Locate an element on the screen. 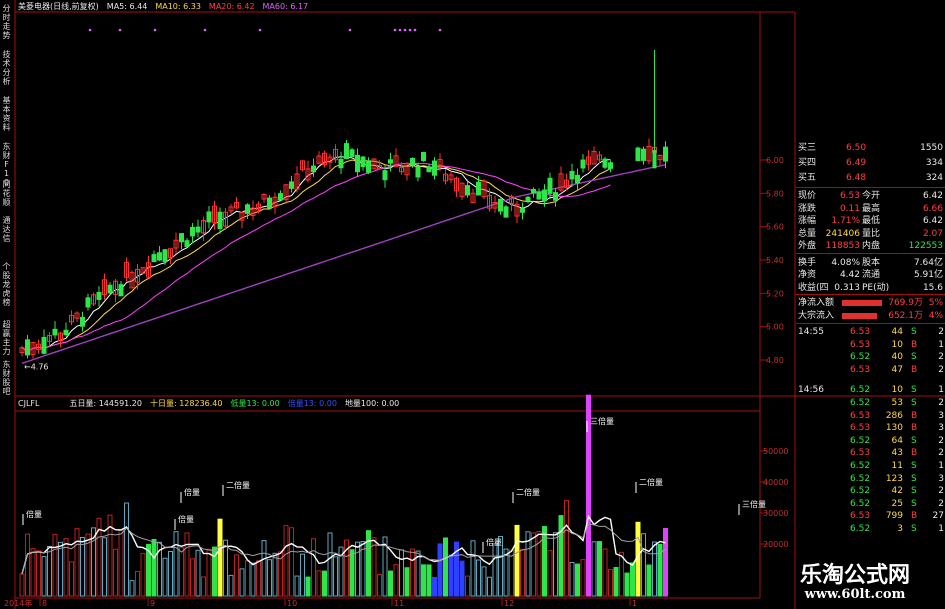 The height and width of the screenshot is (609, 945). stat-value: 4.42 is located at coordinates (849, 275).